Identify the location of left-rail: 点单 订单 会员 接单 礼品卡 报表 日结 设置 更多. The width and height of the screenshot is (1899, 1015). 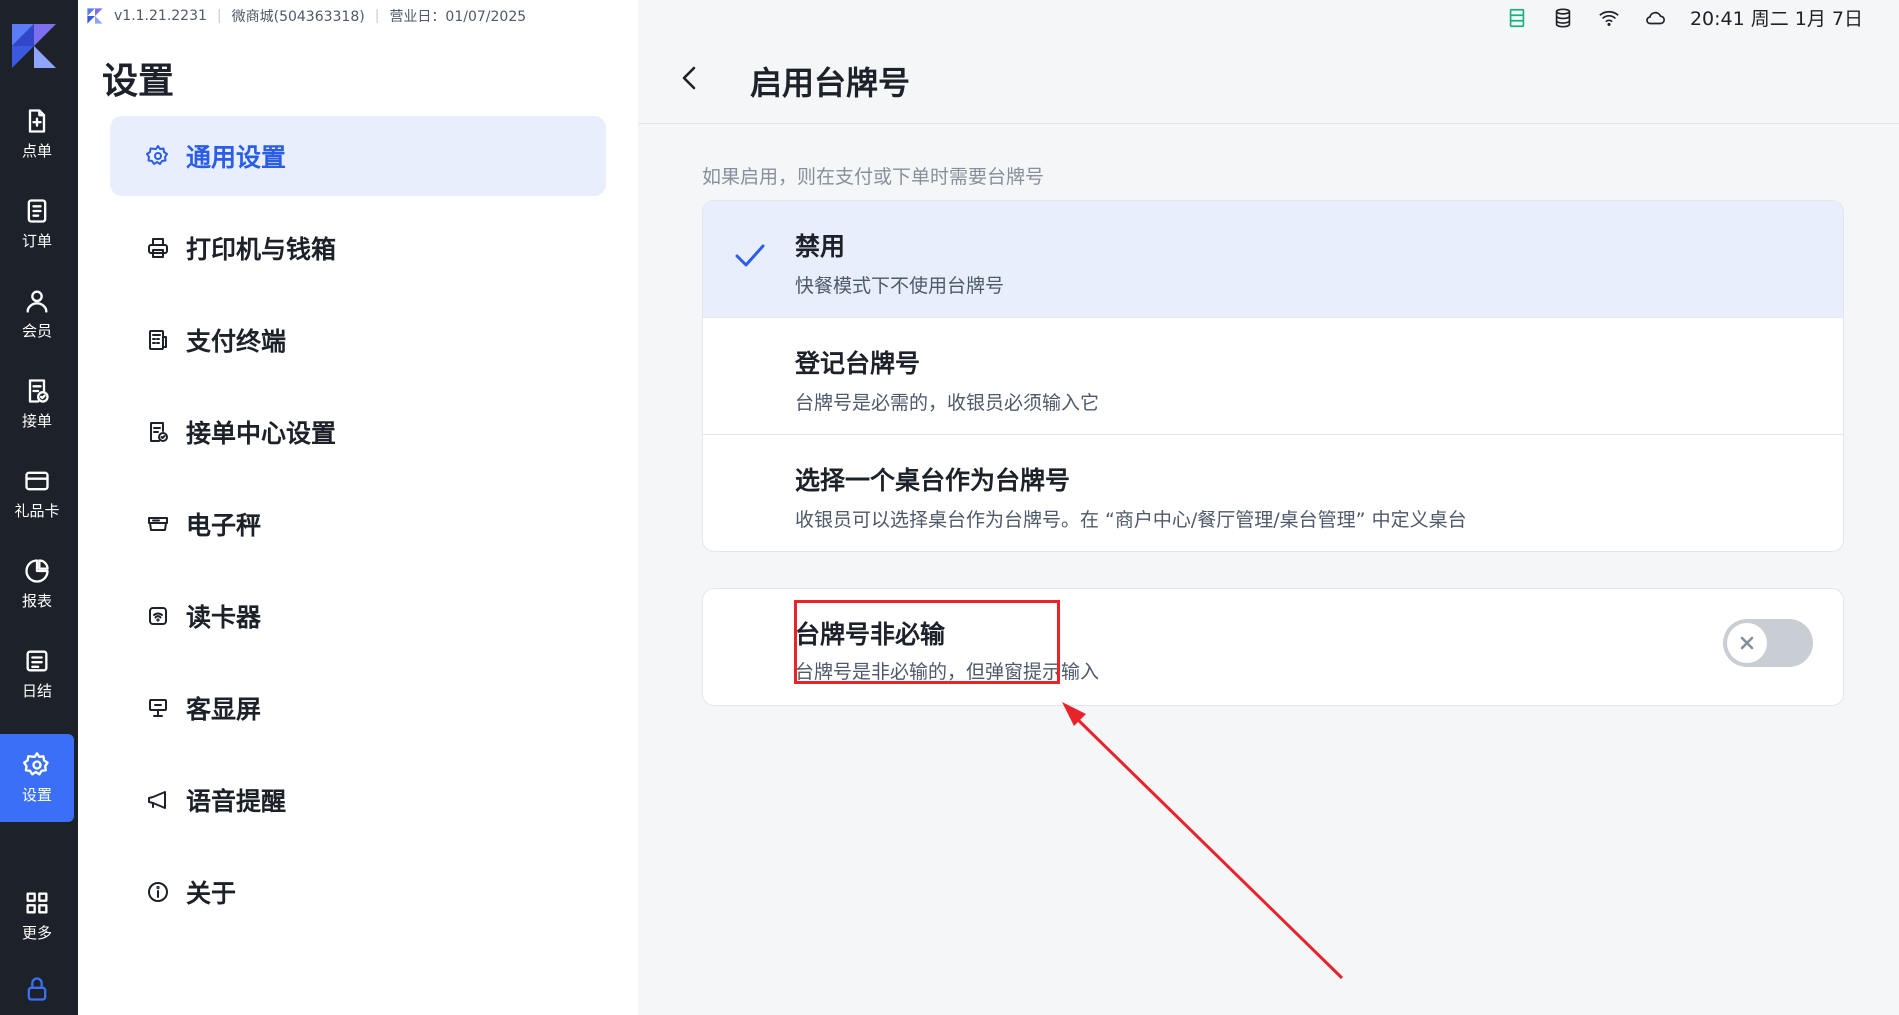
(39, 507).